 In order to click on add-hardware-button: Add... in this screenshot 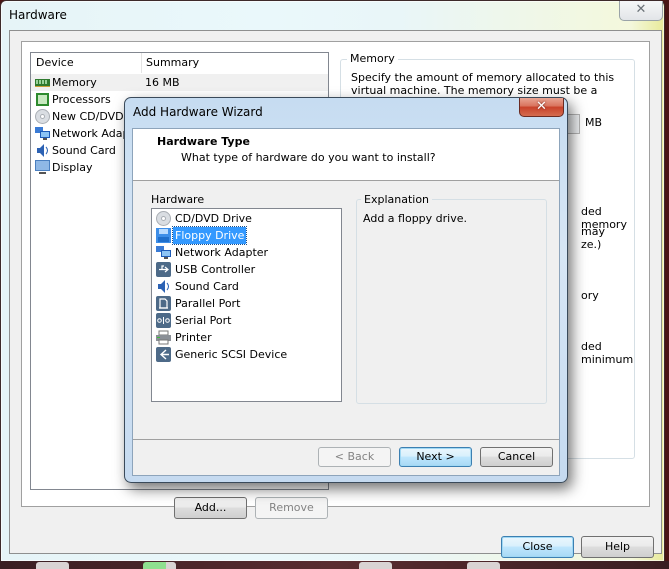, I will do `click(210, 508)`.